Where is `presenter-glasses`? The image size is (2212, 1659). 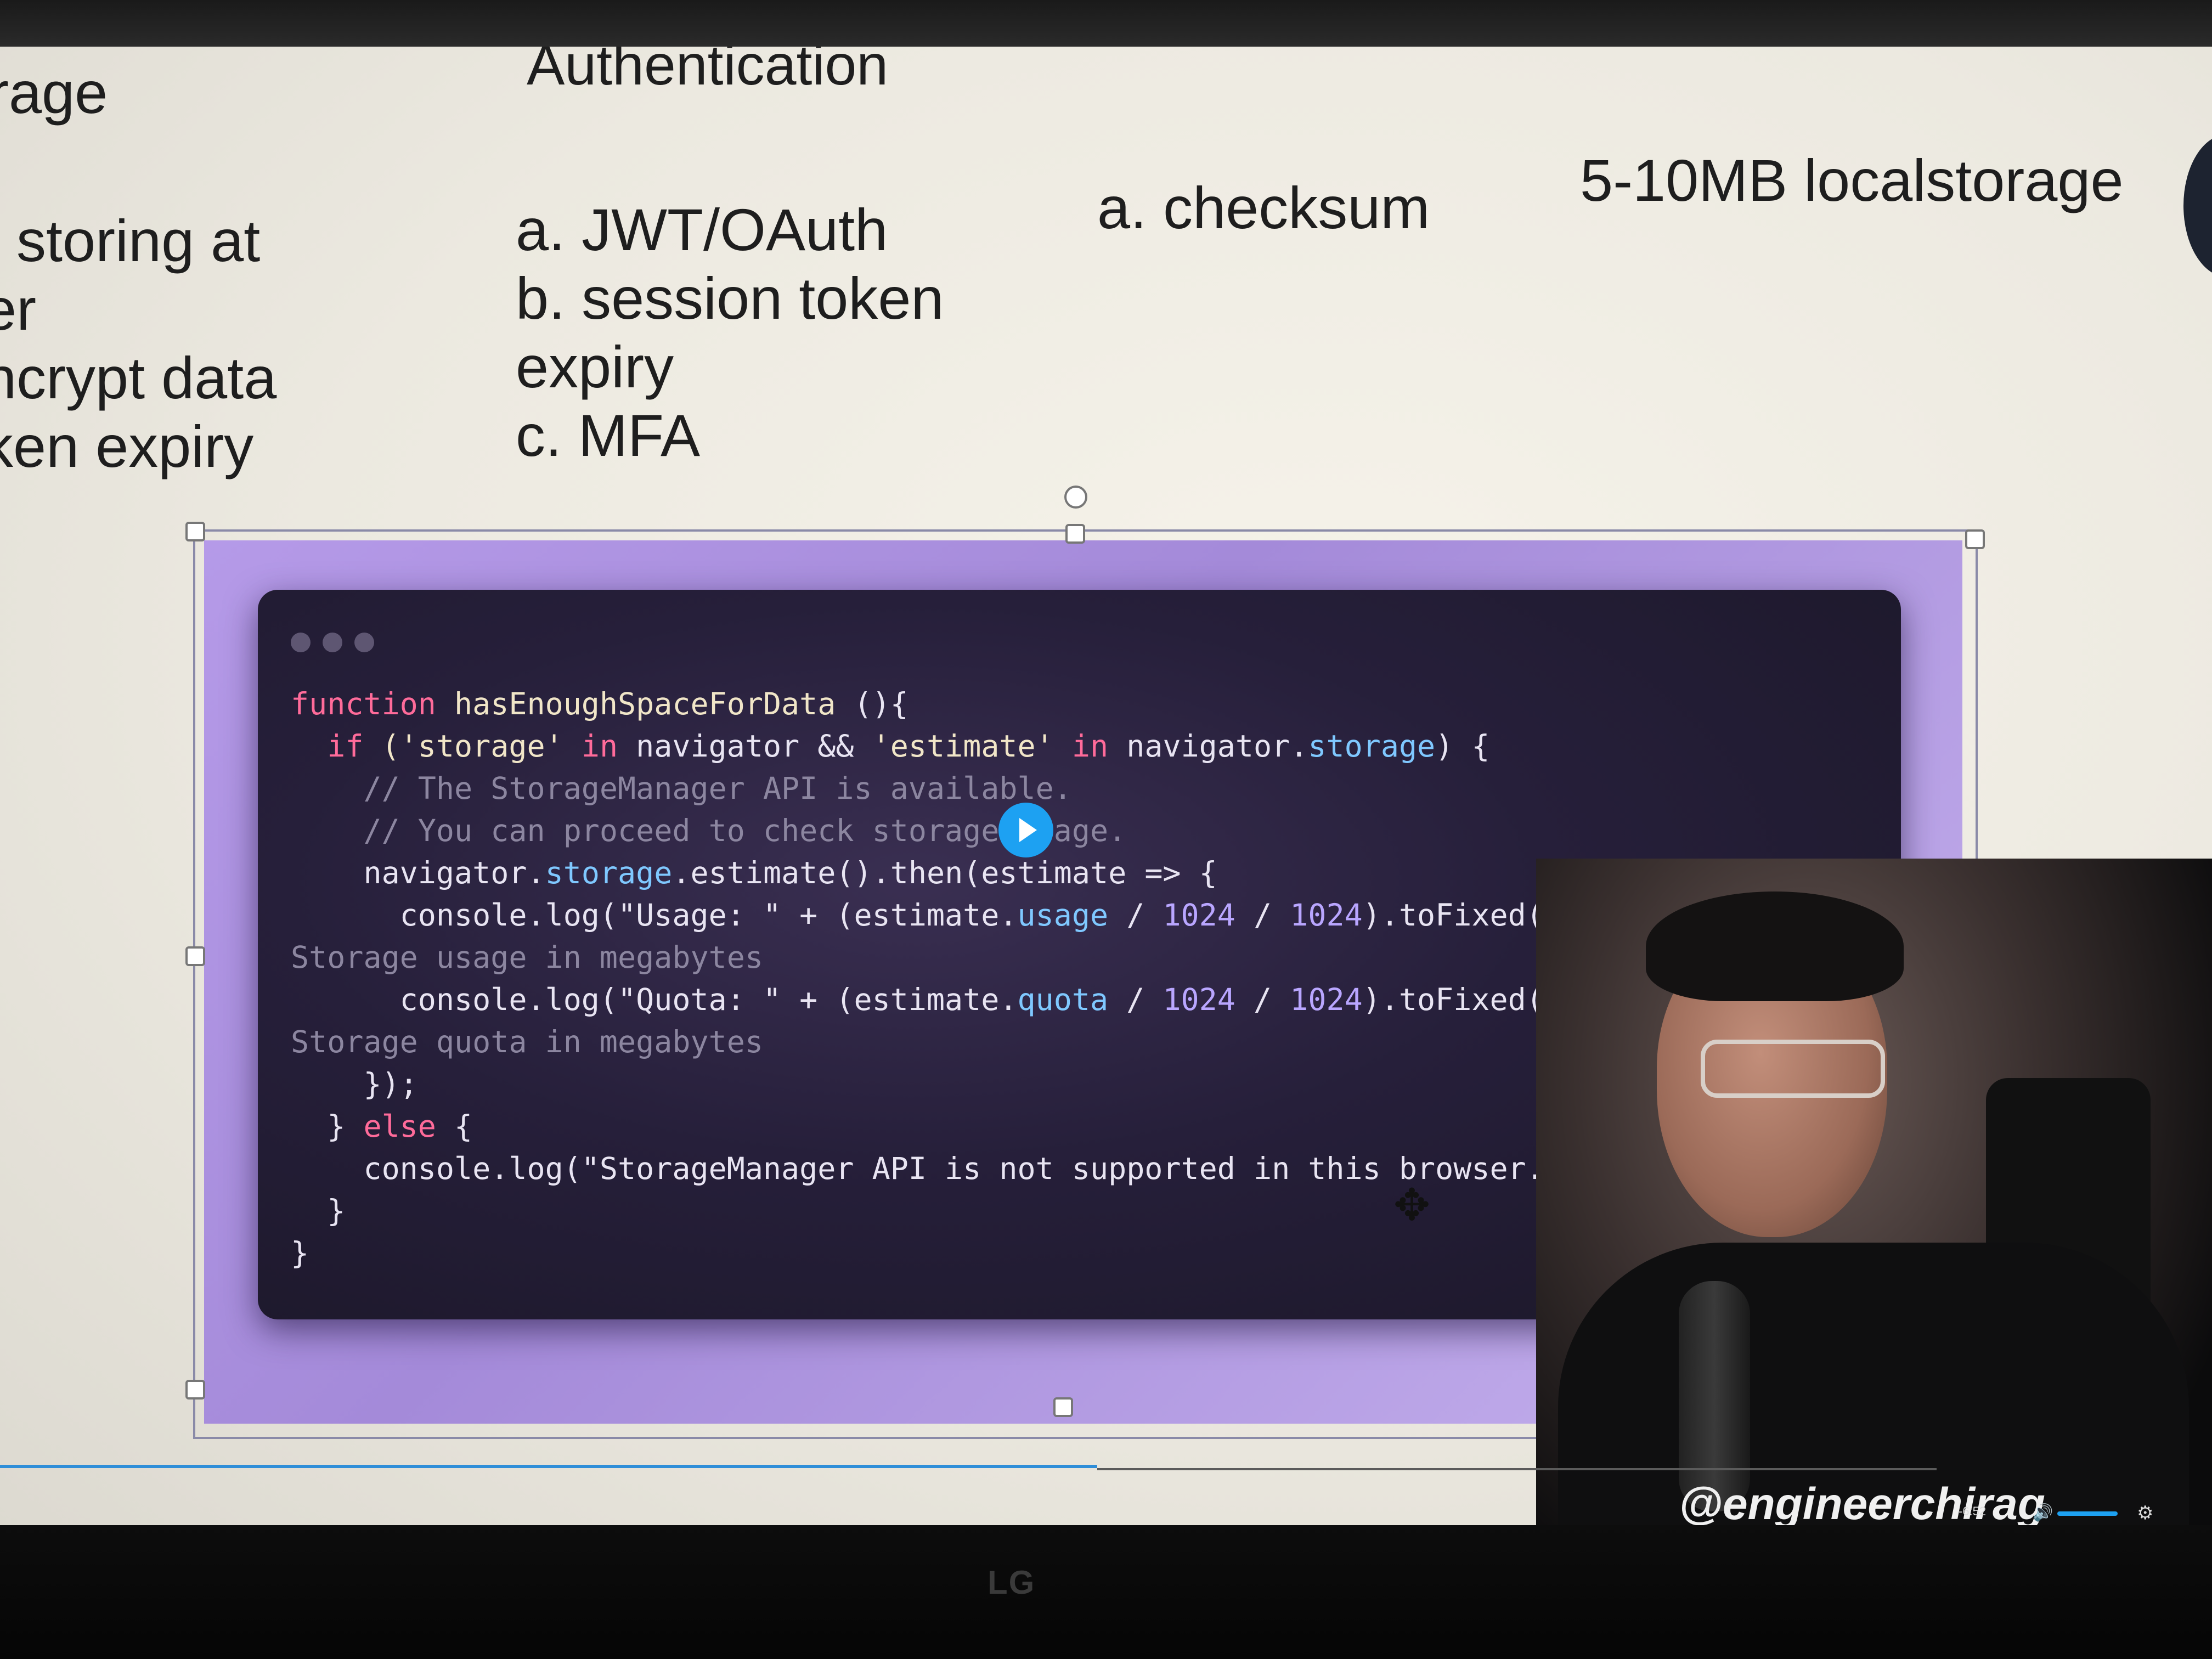
presenter-glasses is located at coordinates (1793, 1069).